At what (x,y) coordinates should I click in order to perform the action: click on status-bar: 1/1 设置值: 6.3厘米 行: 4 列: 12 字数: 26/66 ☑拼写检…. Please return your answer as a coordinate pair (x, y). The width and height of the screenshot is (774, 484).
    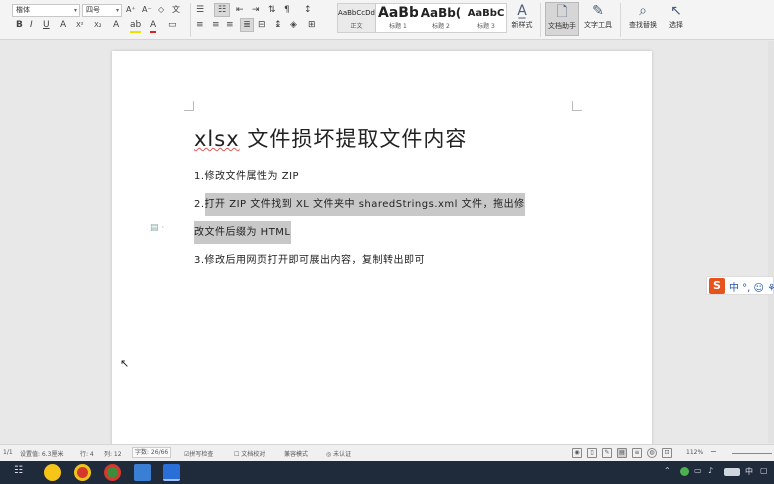
    Looking at the image, I should click on (387, 452).